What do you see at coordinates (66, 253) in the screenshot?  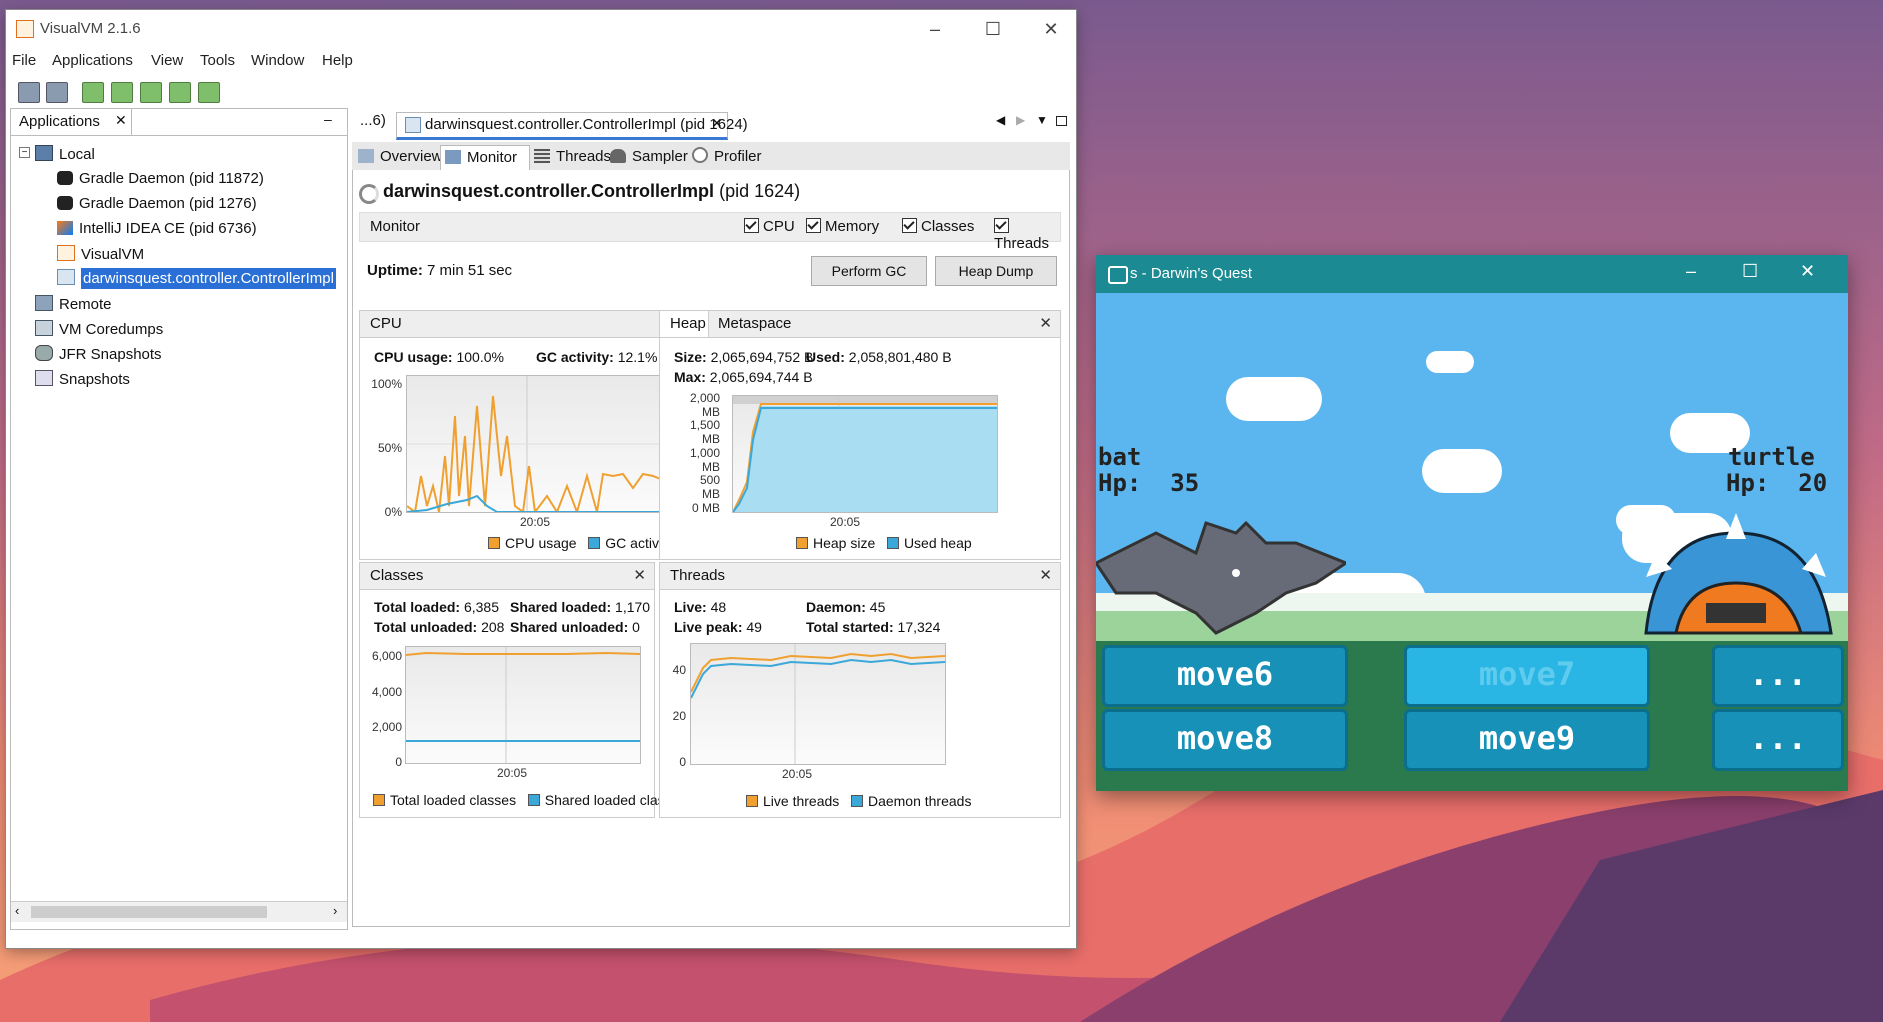 I see `visualvm-icon` at bounding box center [66, 253].